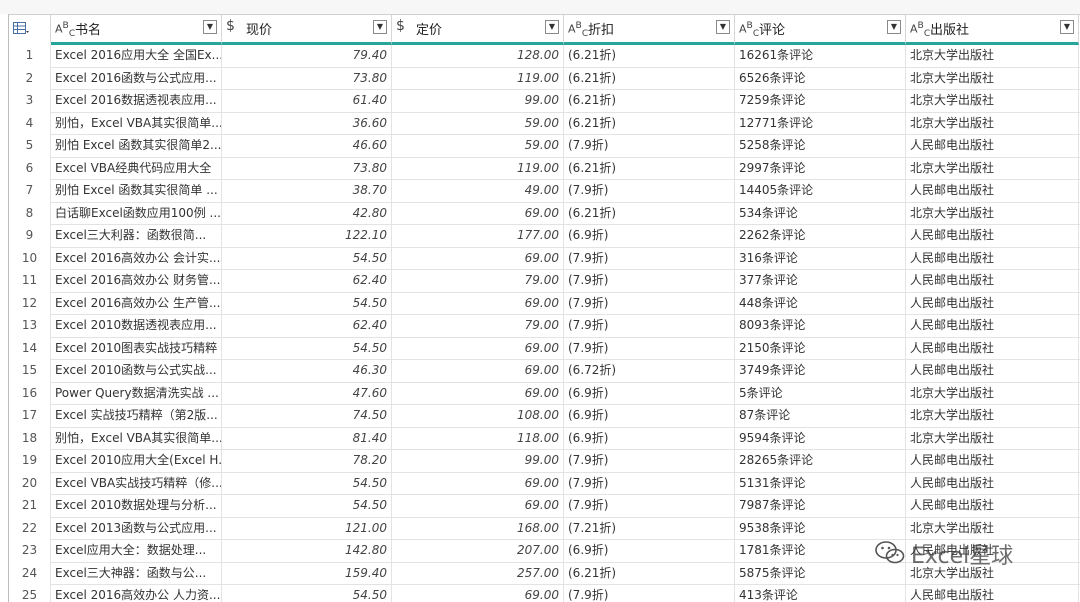 Image resolution: width=1080 pixels, height=602 pixels. What do you see at coordinates (30, 303) in the screenshot?
I see `row-number: 12` at bounding box center [30, 303].